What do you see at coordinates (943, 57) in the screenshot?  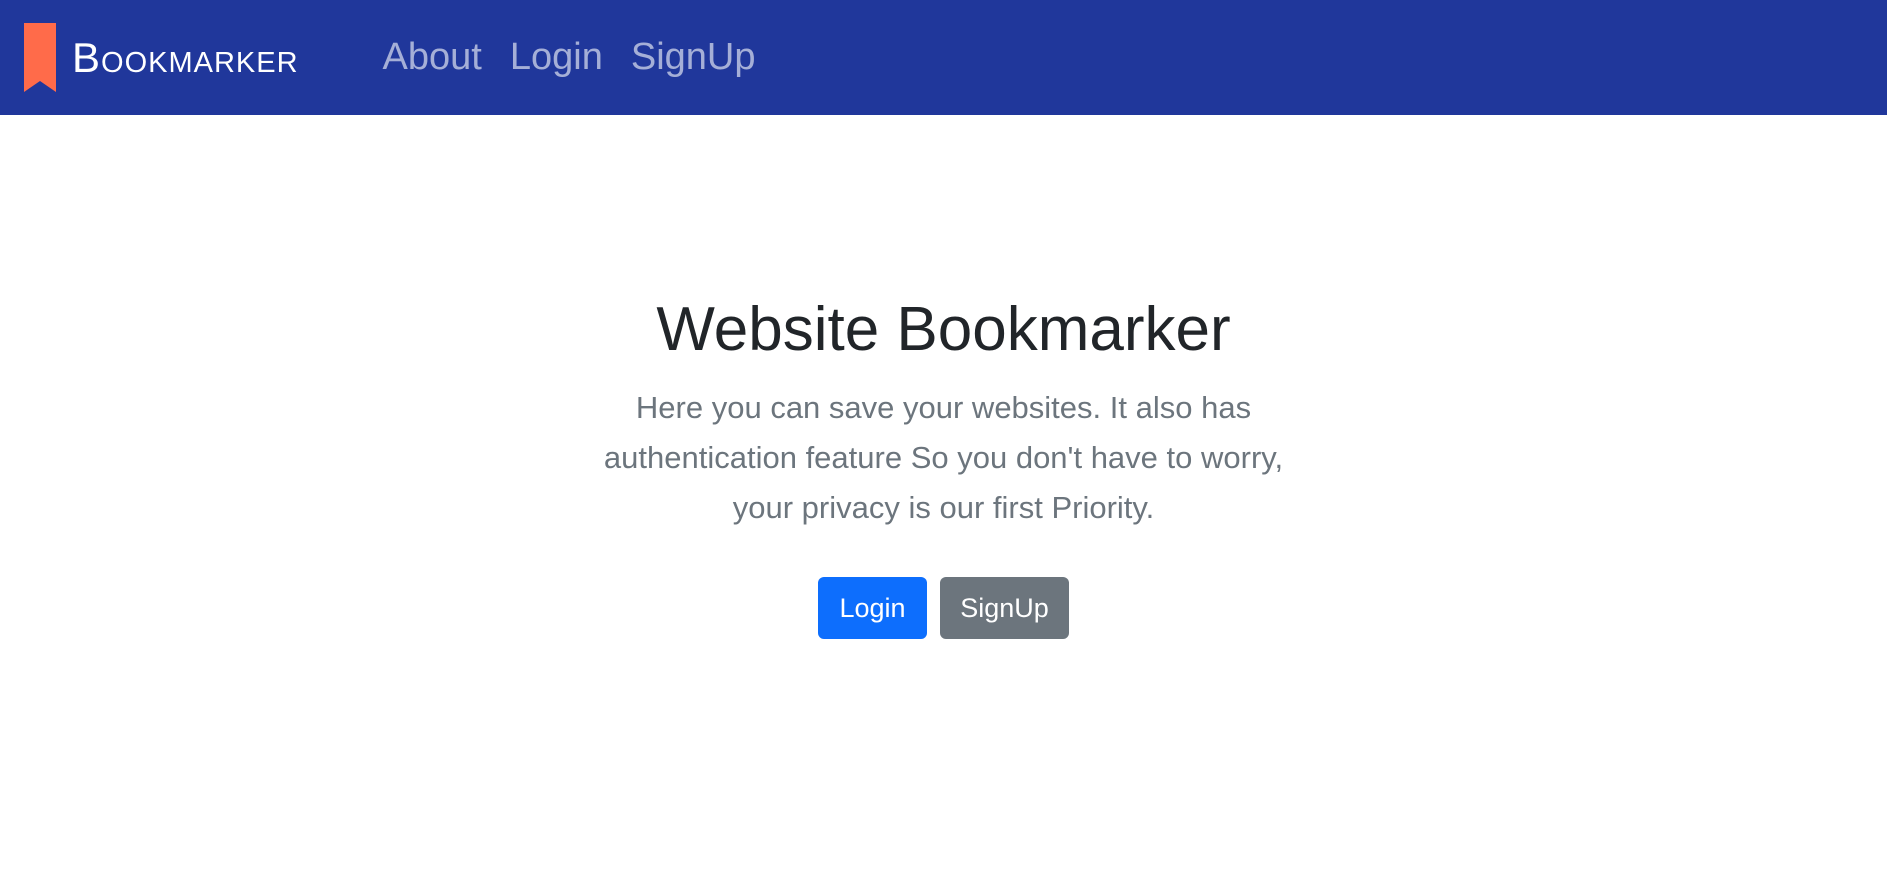 I see `top-navbar: Bookmarker About Login SignUp` at bounding box center [943, 57].